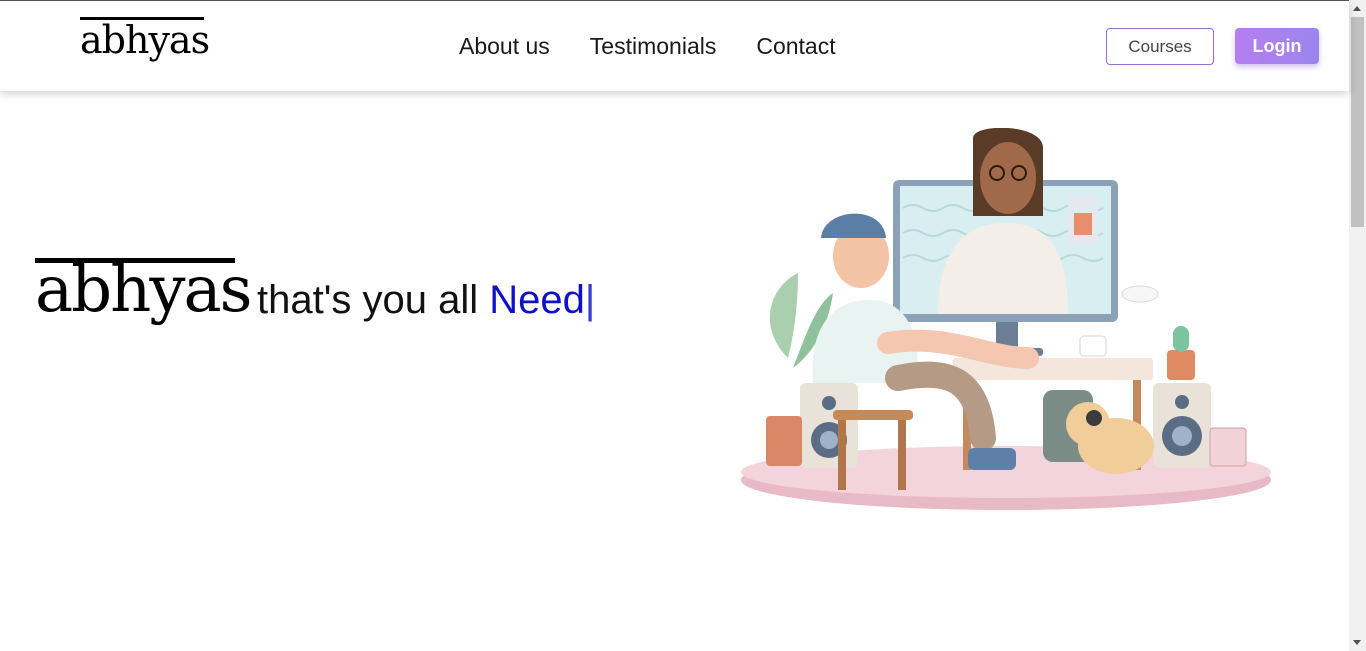  I want to click on scroll-thumb, so click(1357, 122).